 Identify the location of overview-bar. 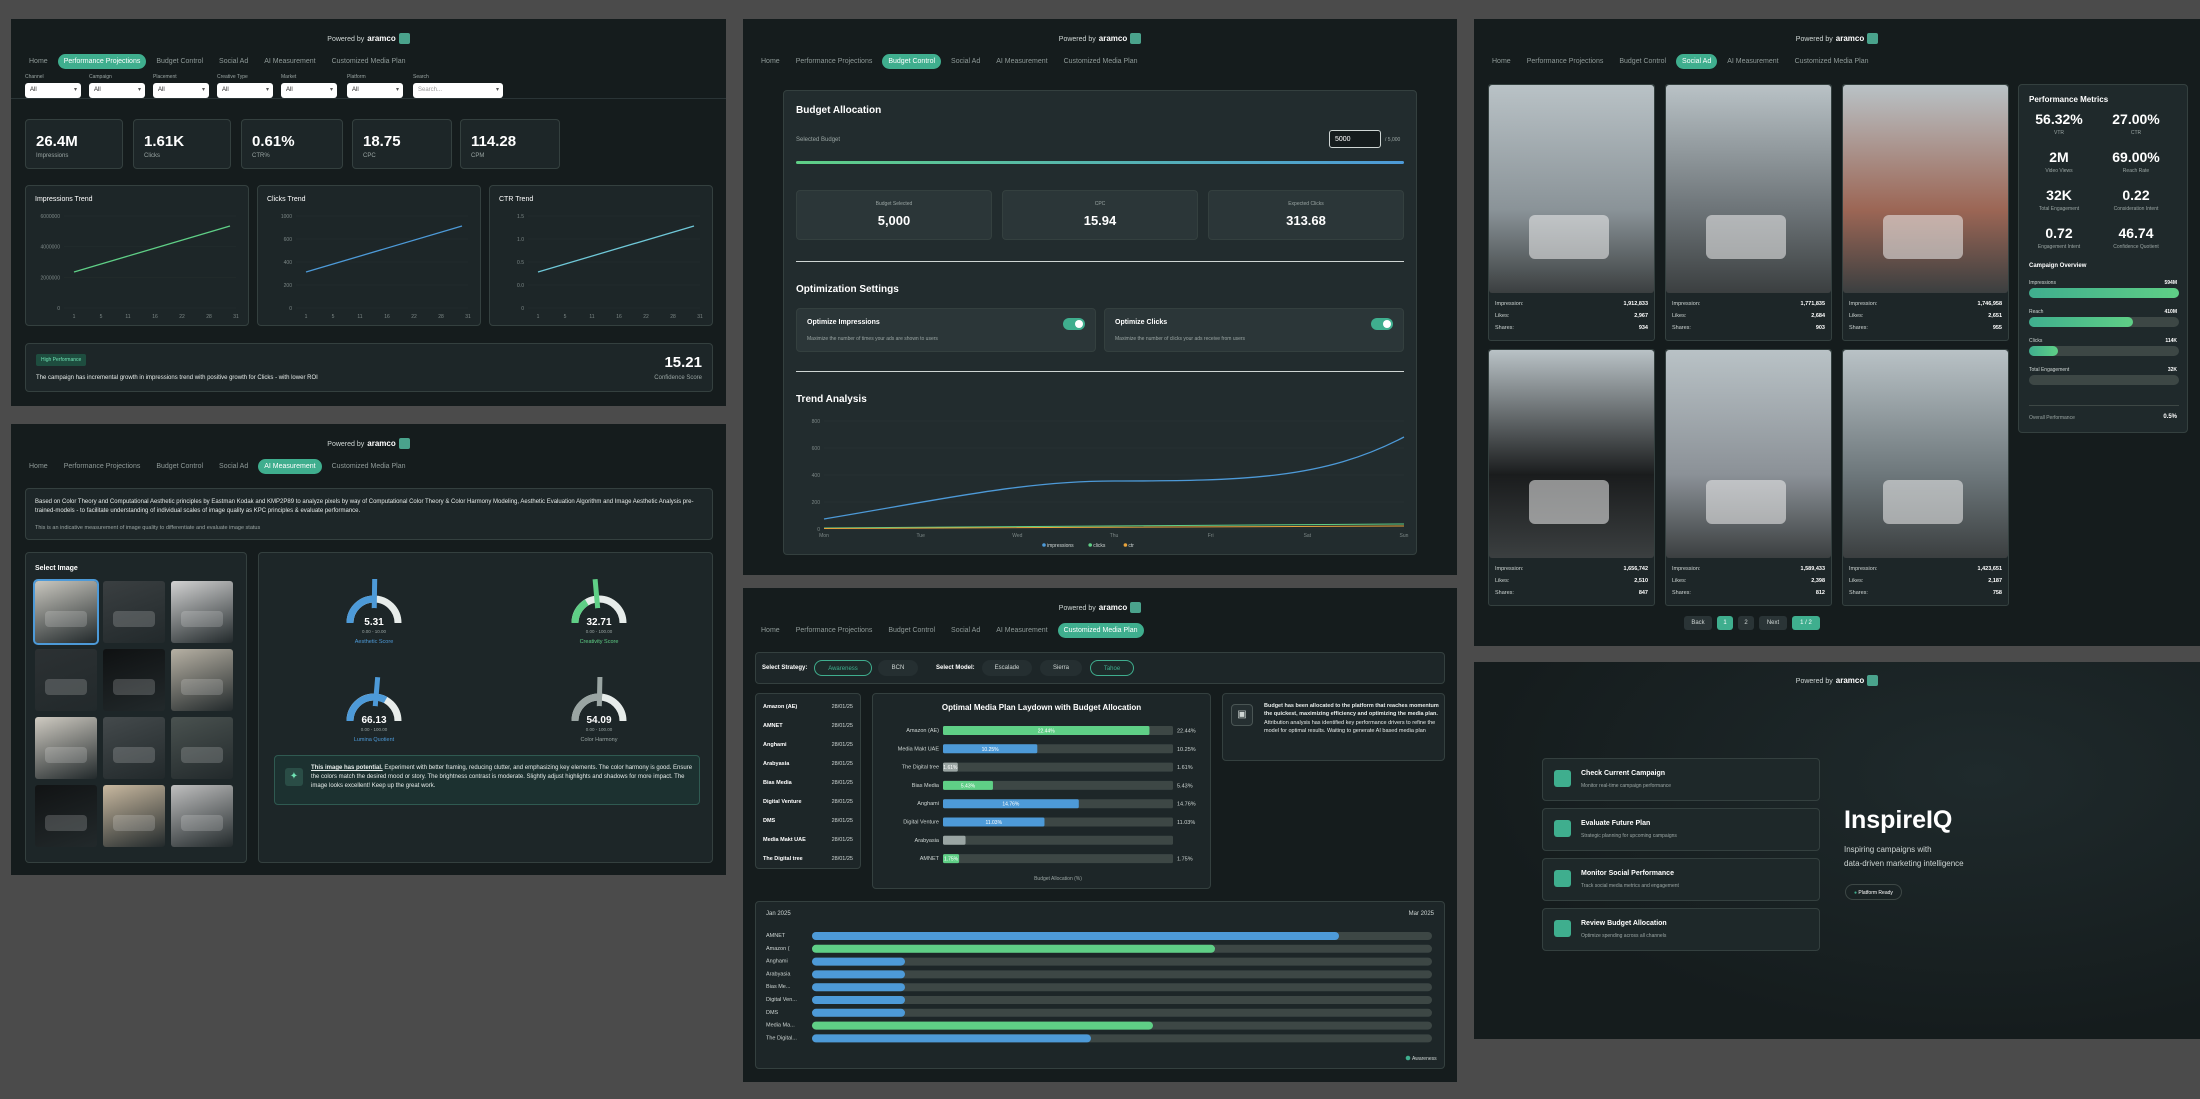
(2043, 351).